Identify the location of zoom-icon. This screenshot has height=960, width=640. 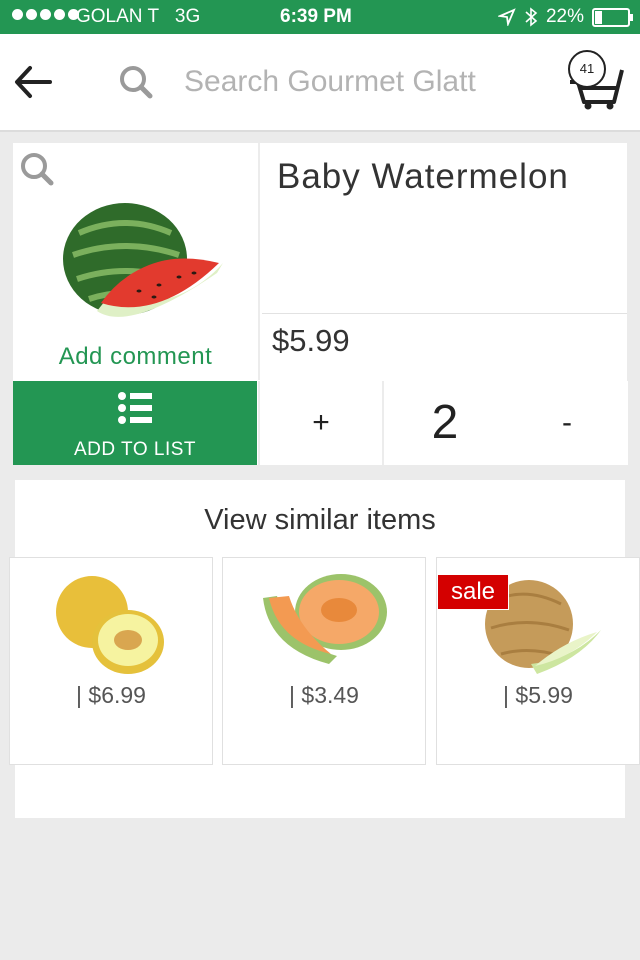
(37, 169).